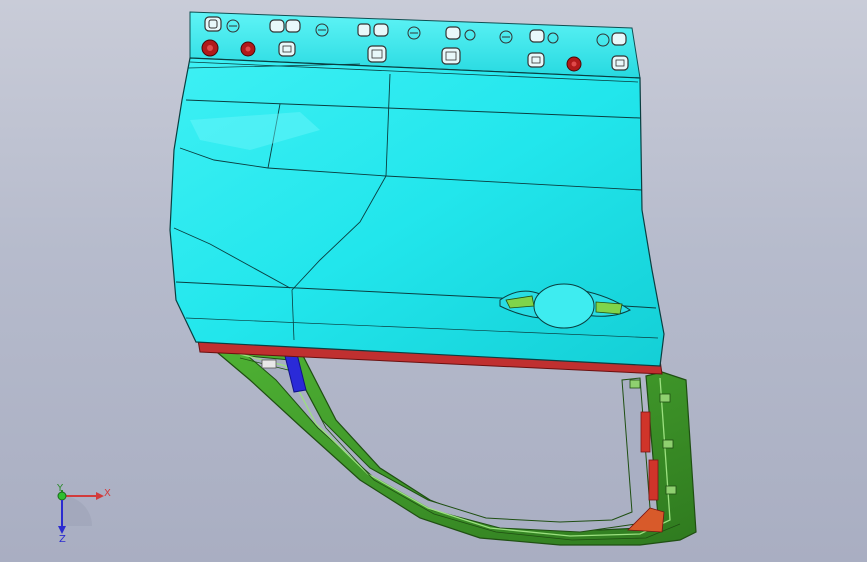 Image resolution: width=867 pixels, height=562 pixels. I want to click on white-clip, so click(269, 364).